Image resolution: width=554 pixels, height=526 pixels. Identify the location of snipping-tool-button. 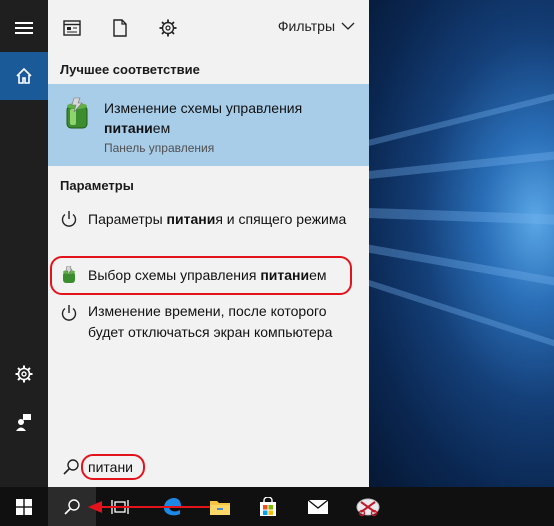
(368, 506).